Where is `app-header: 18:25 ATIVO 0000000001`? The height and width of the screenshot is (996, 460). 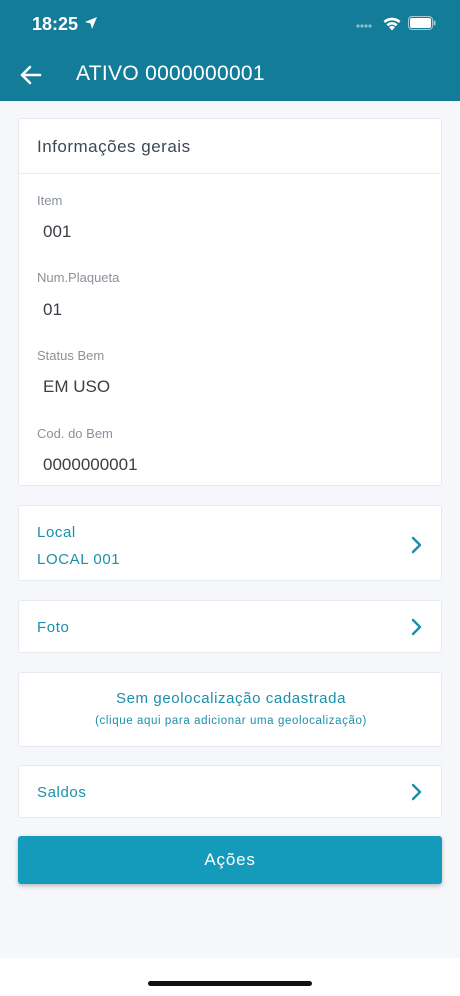 app-header: 18:25 ATIVO 0000000001 is located at coordinates (230, 50).